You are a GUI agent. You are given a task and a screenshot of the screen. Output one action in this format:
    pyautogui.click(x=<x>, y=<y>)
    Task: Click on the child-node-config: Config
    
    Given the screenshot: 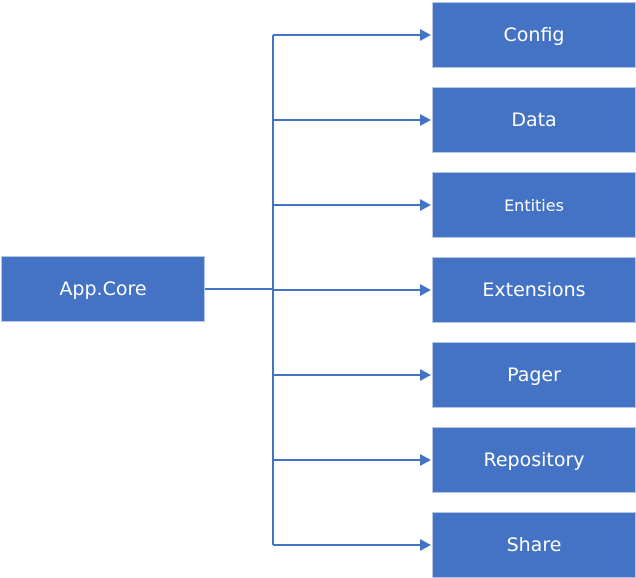 What is the action you would take?
    pyautogui.click(x=534, y=35)
    